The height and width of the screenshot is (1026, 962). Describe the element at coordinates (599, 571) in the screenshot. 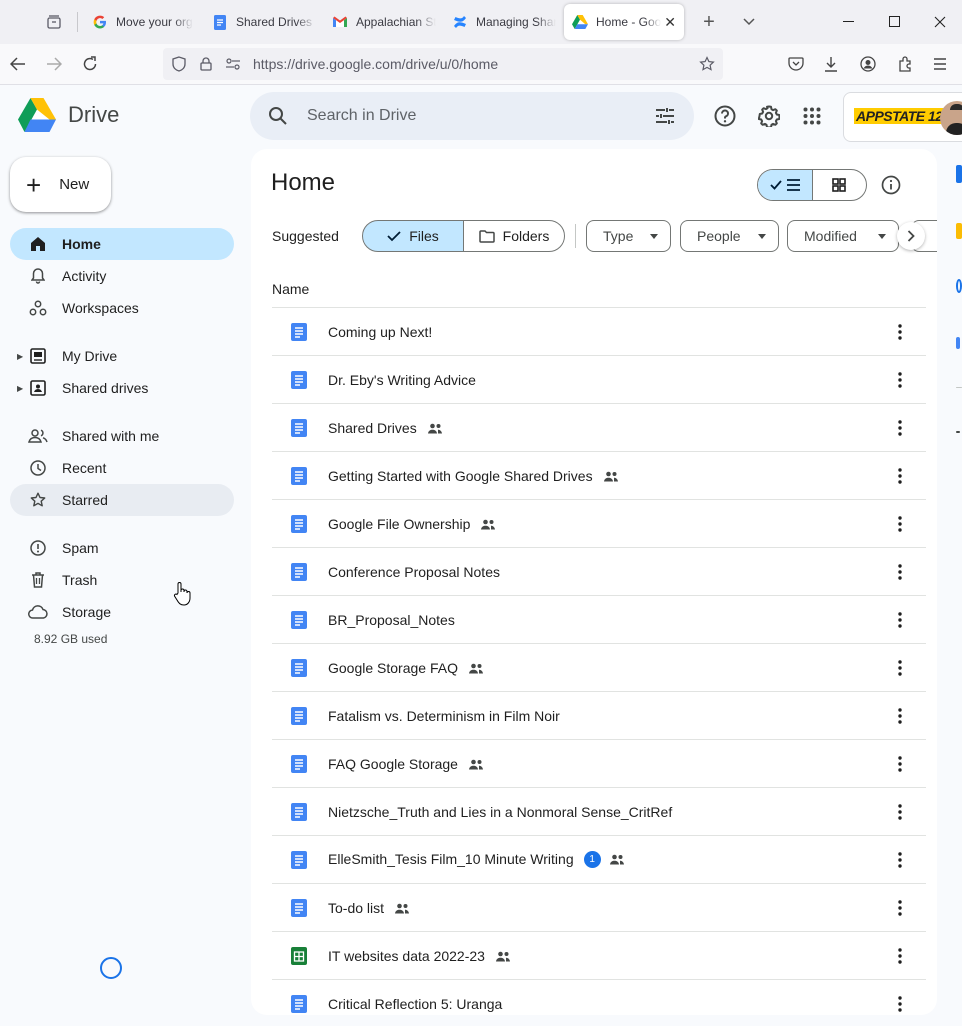

I see `file-row: Conference Proposal Notes` at that location.